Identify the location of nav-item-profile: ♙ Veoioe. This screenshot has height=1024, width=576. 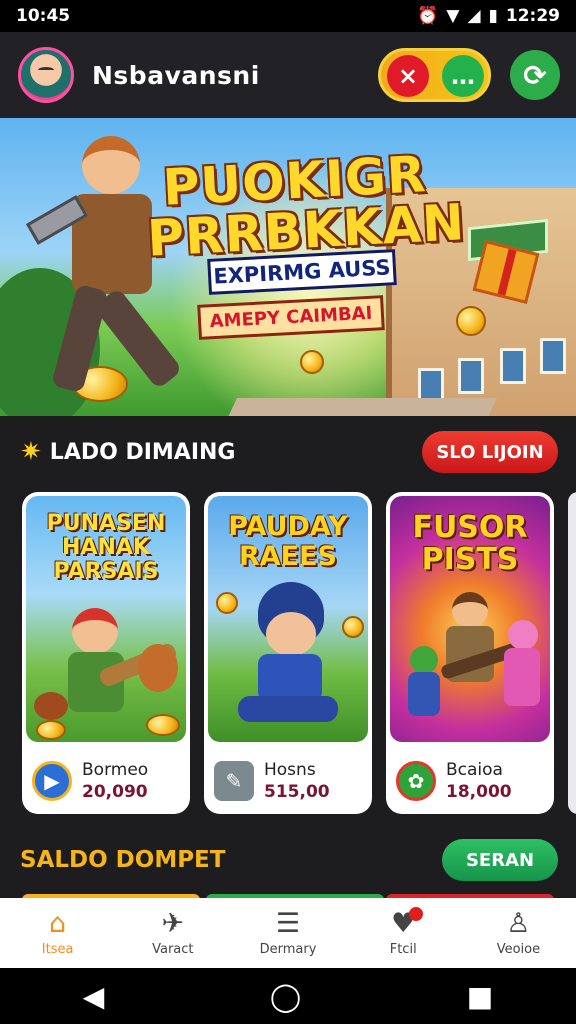
(518, 933).